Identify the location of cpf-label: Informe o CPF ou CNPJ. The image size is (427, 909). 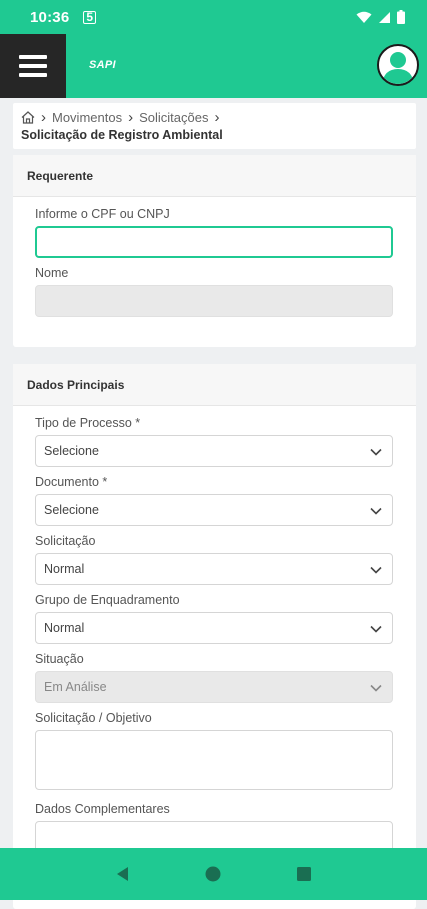
(102, 214).